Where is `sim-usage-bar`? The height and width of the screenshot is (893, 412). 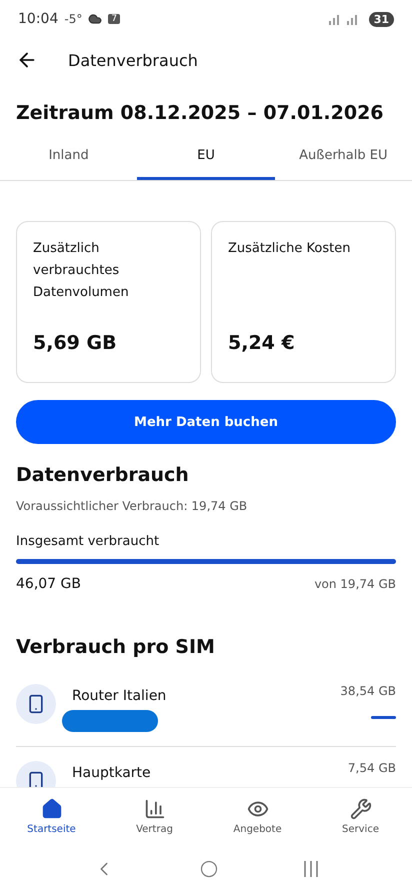 sim-usage-bar is located at coordinates (383, 717).